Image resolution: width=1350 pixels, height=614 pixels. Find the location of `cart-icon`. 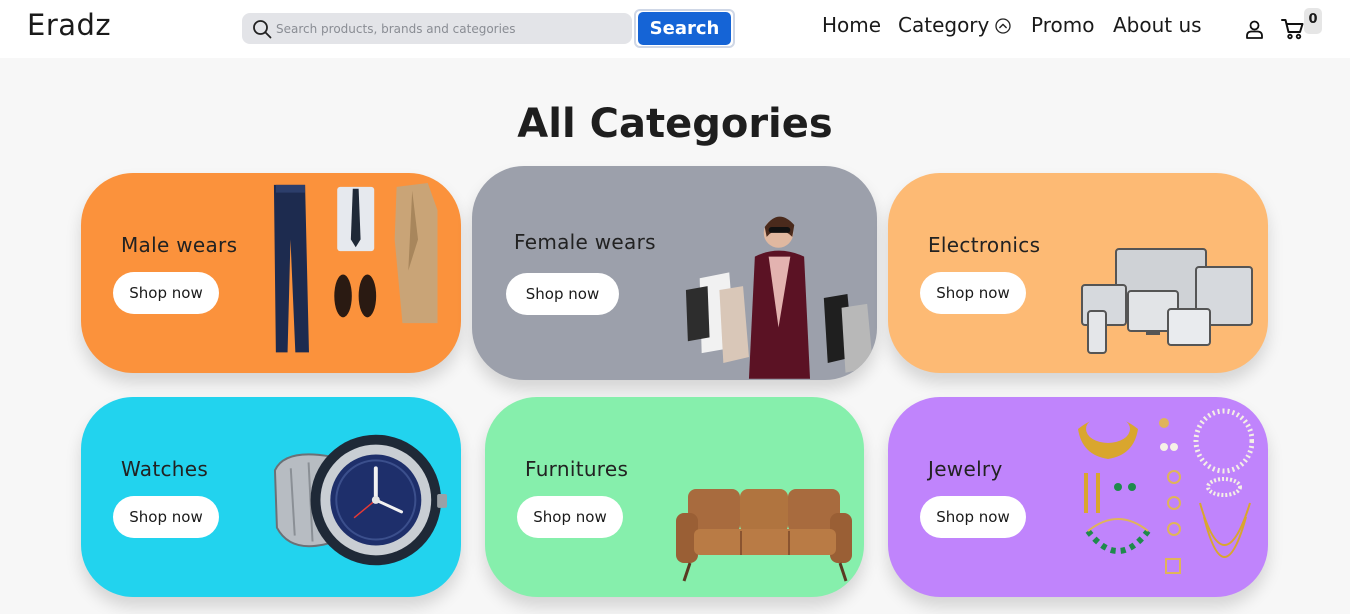

cart-icon is located at coordinates (1293, 29).